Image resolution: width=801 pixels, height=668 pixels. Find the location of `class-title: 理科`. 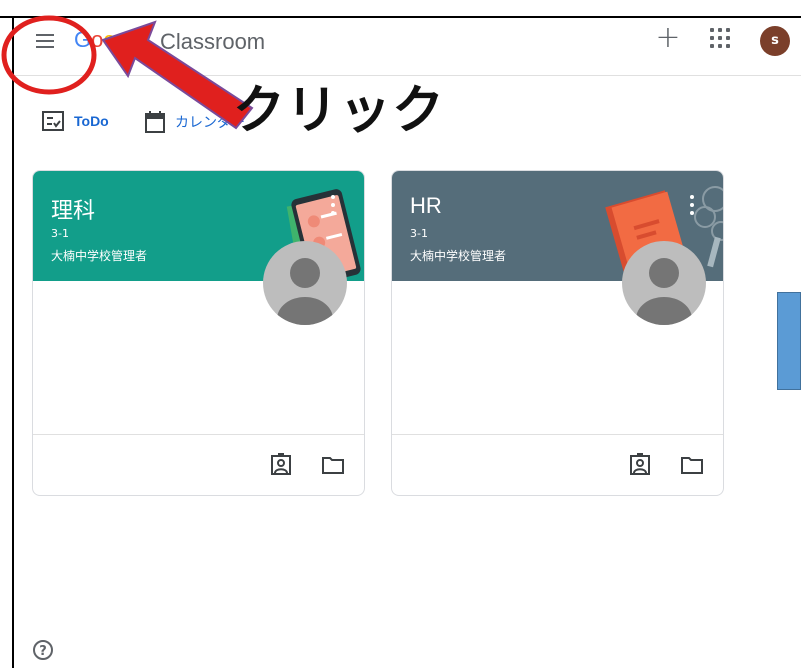

class-title: 理科 is located at coordinates (73, 209).